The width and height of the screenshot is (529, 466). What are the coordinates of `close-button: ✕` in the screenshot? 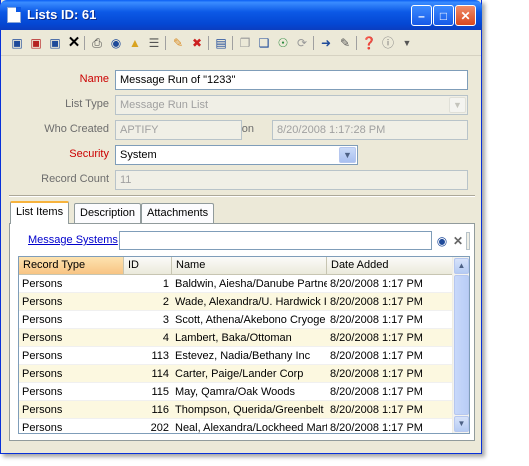 It's located at (465, 15).